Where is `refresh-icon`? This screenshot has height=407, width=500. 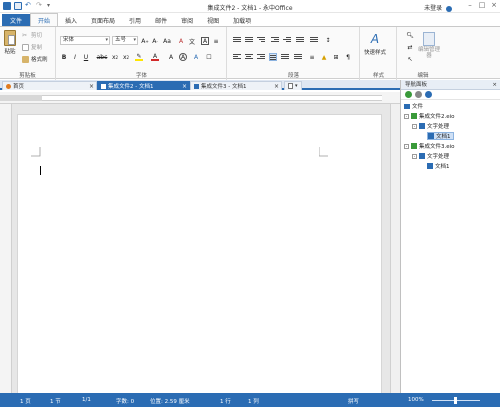
refresh-icon is located at coordinates (428, 94).